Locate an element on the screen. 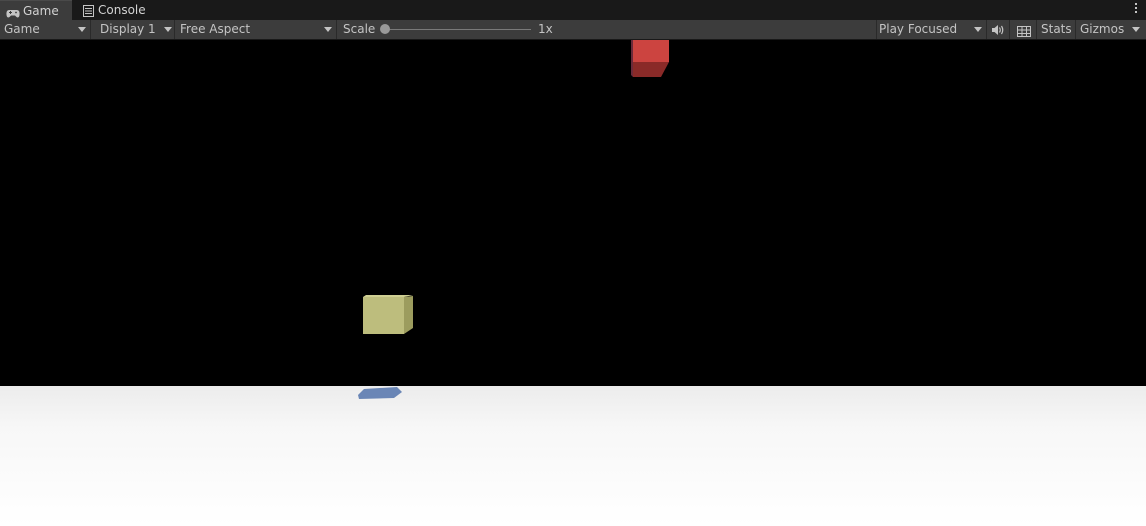  tab-console-label: Console is located at coordinates (122, 10).